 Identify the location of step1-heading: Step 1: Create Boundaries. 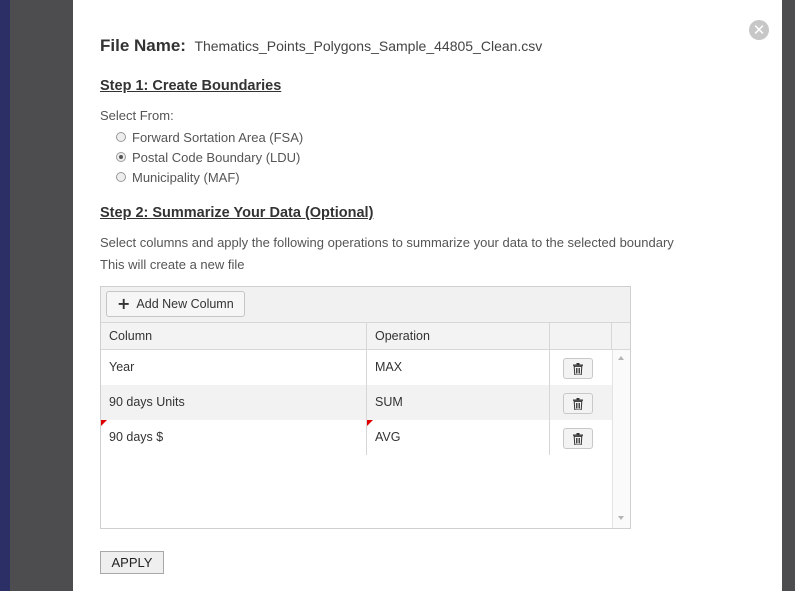
(191, 86).